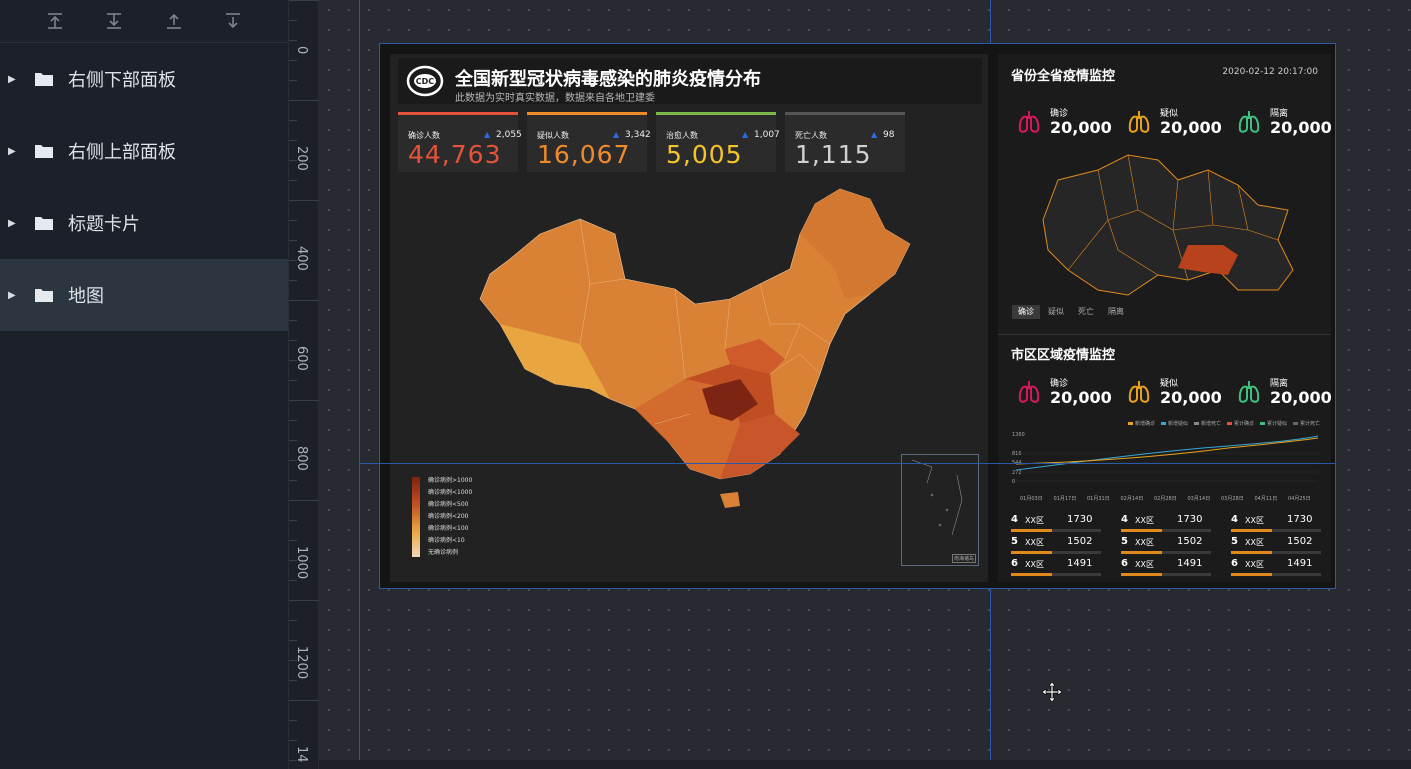  What do you see at coordinates (1166, 546) in the screenshot?
I see `ranking-item: 5 XX区 1502` at bounding box center [1166, 546].